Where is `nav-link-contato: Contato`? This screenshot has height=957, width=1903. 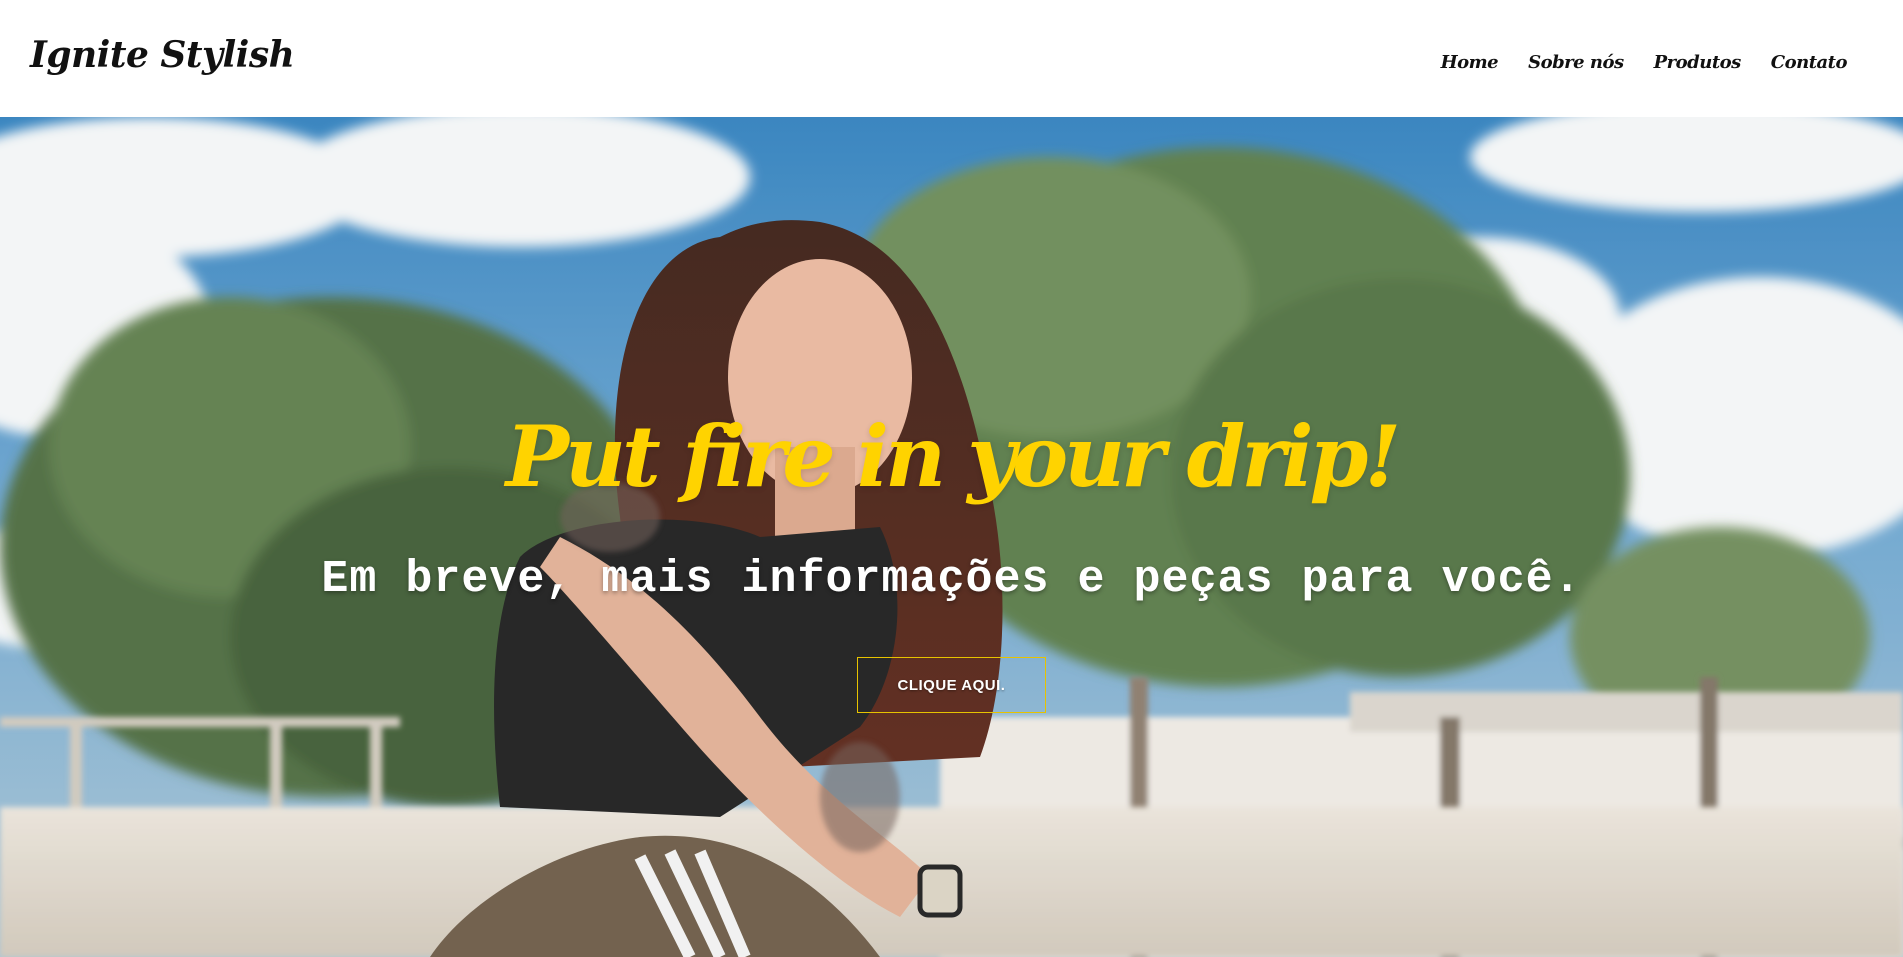 nav-link-contato: Contato is located at coordinates (1809, 62).